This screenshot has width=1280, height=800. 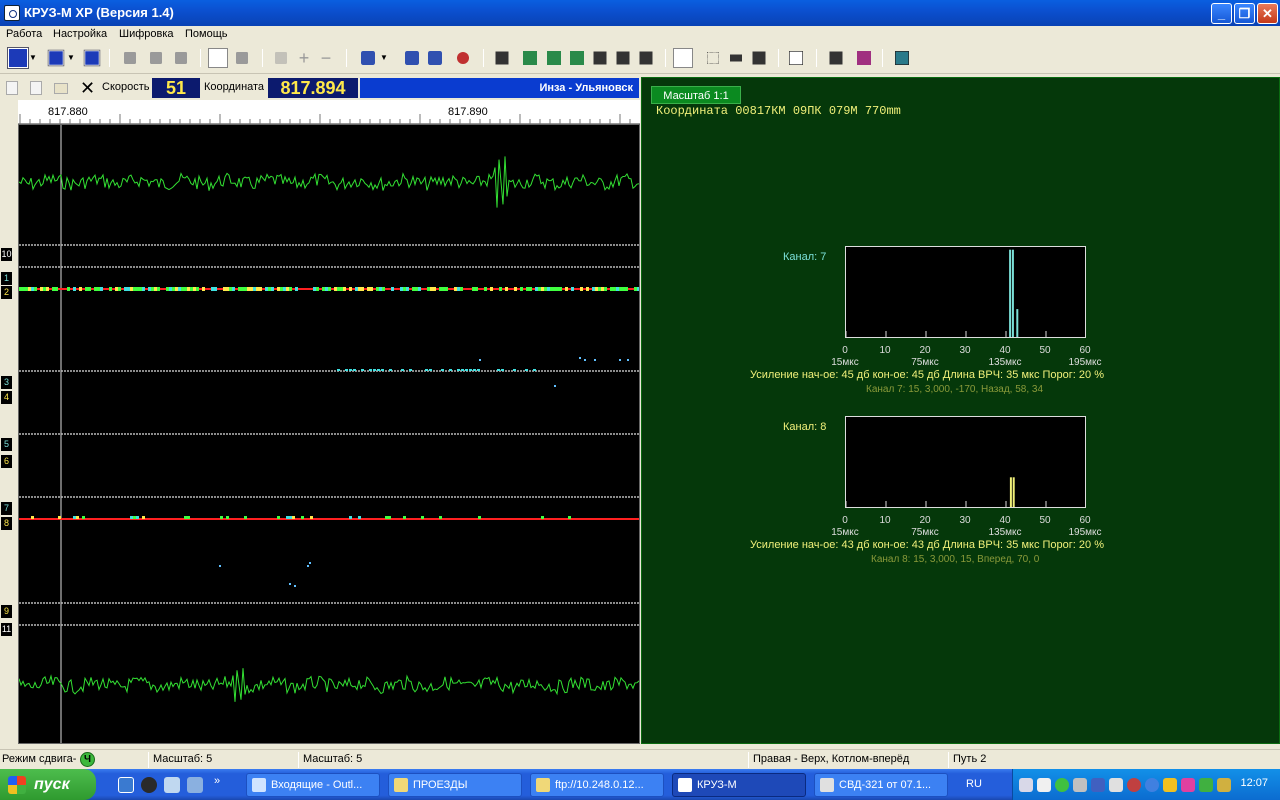 What do you see at coordinates (1116, 785) in the screenshot?
I see `tray-speaker-icon` at bounding box center [1116, 785].